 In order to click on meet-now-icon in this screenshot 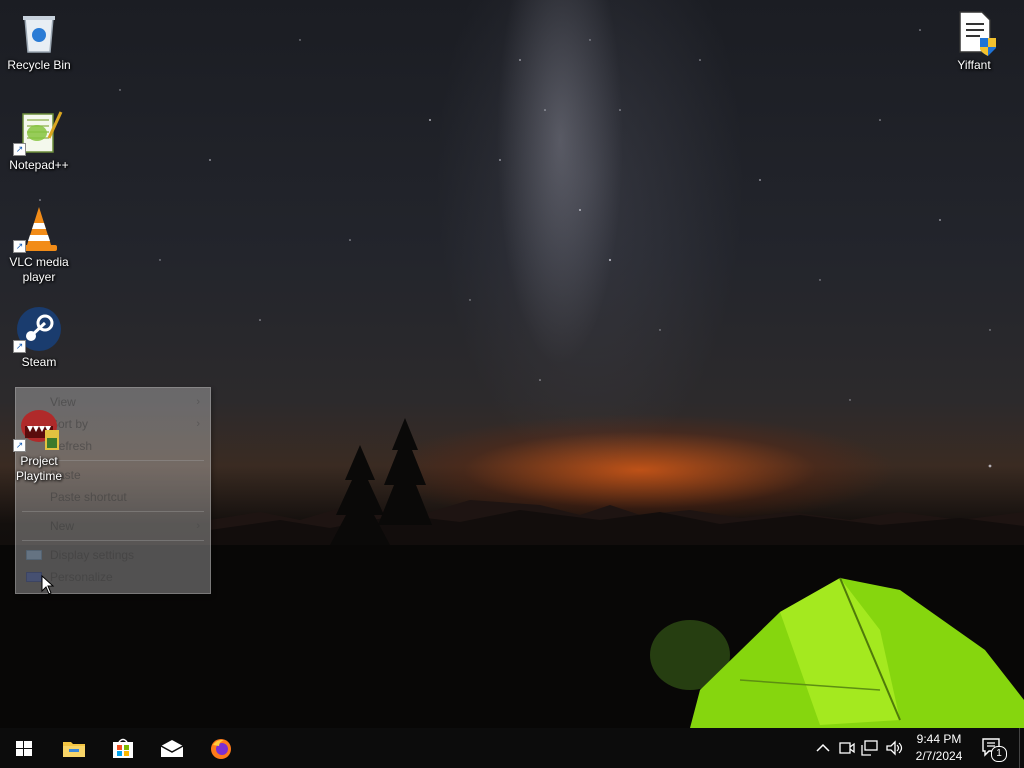, I will do `click(847, 748)`.